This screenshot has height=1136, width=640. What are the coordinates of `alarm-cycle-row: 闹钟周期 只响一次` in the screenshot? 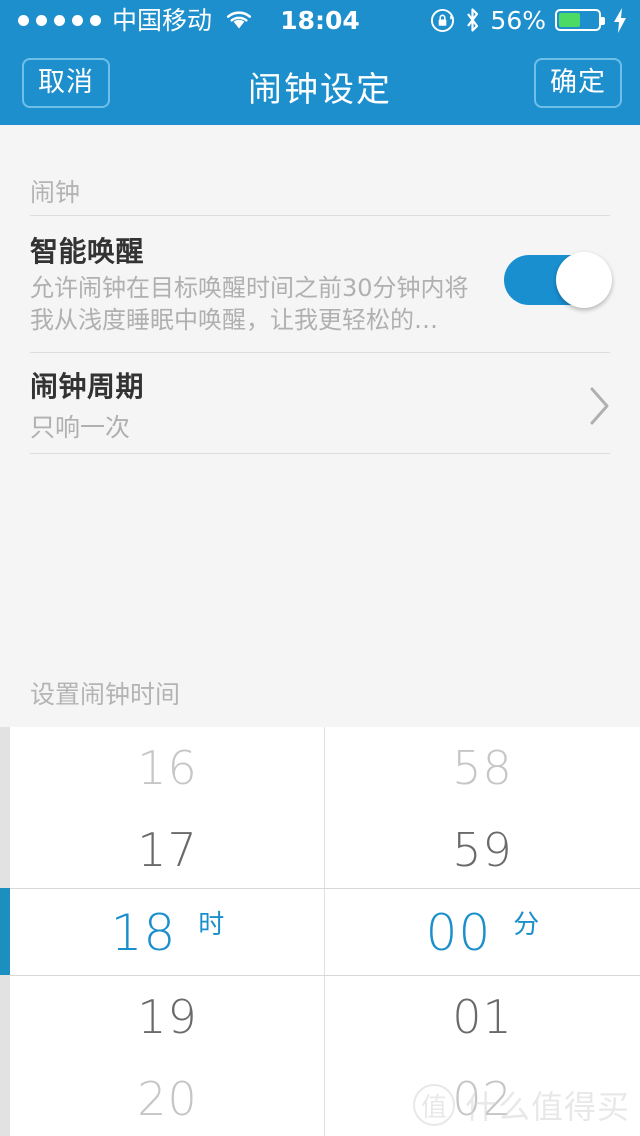 It's located at (320, 407).